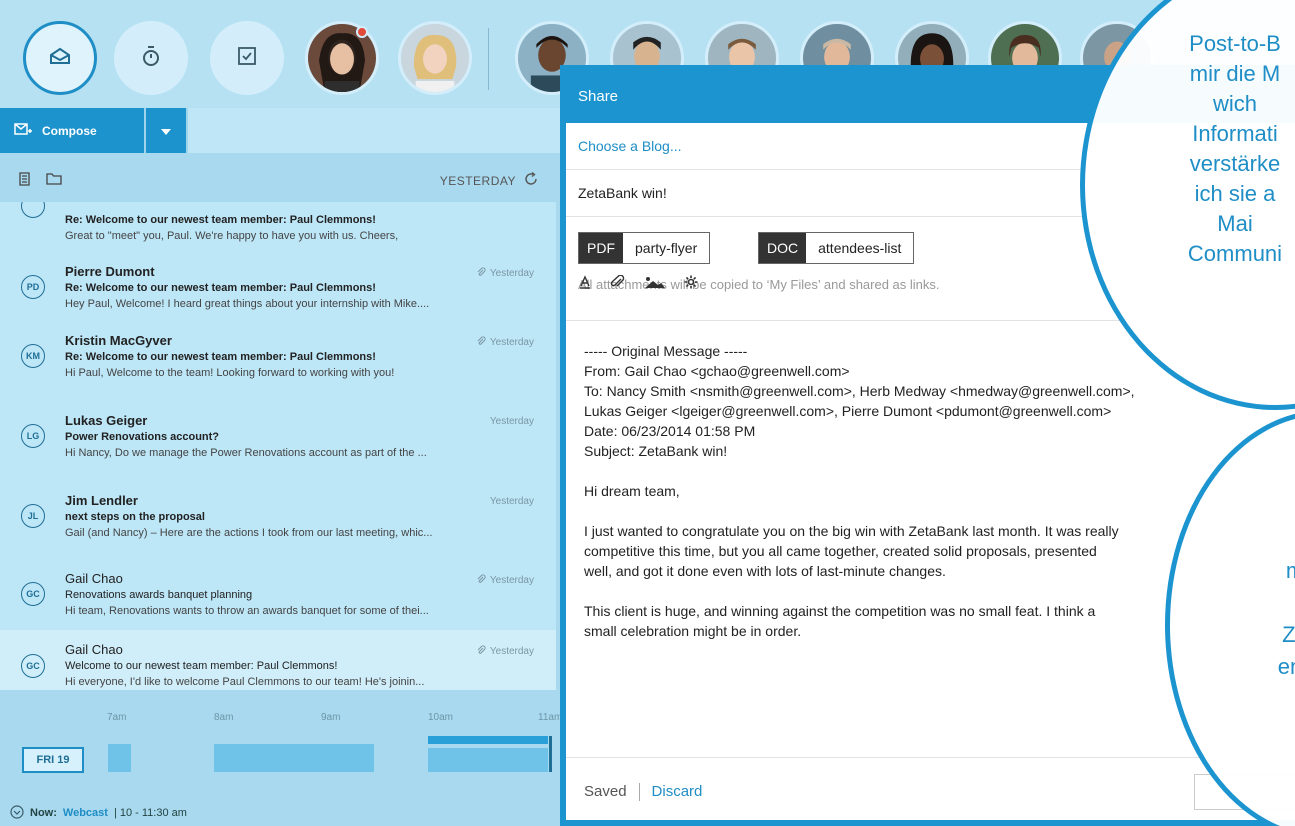  What do you see at coordinates (531, 180) in the screenshot?
I see `refresh-icon` at bounding box center [531, 180].